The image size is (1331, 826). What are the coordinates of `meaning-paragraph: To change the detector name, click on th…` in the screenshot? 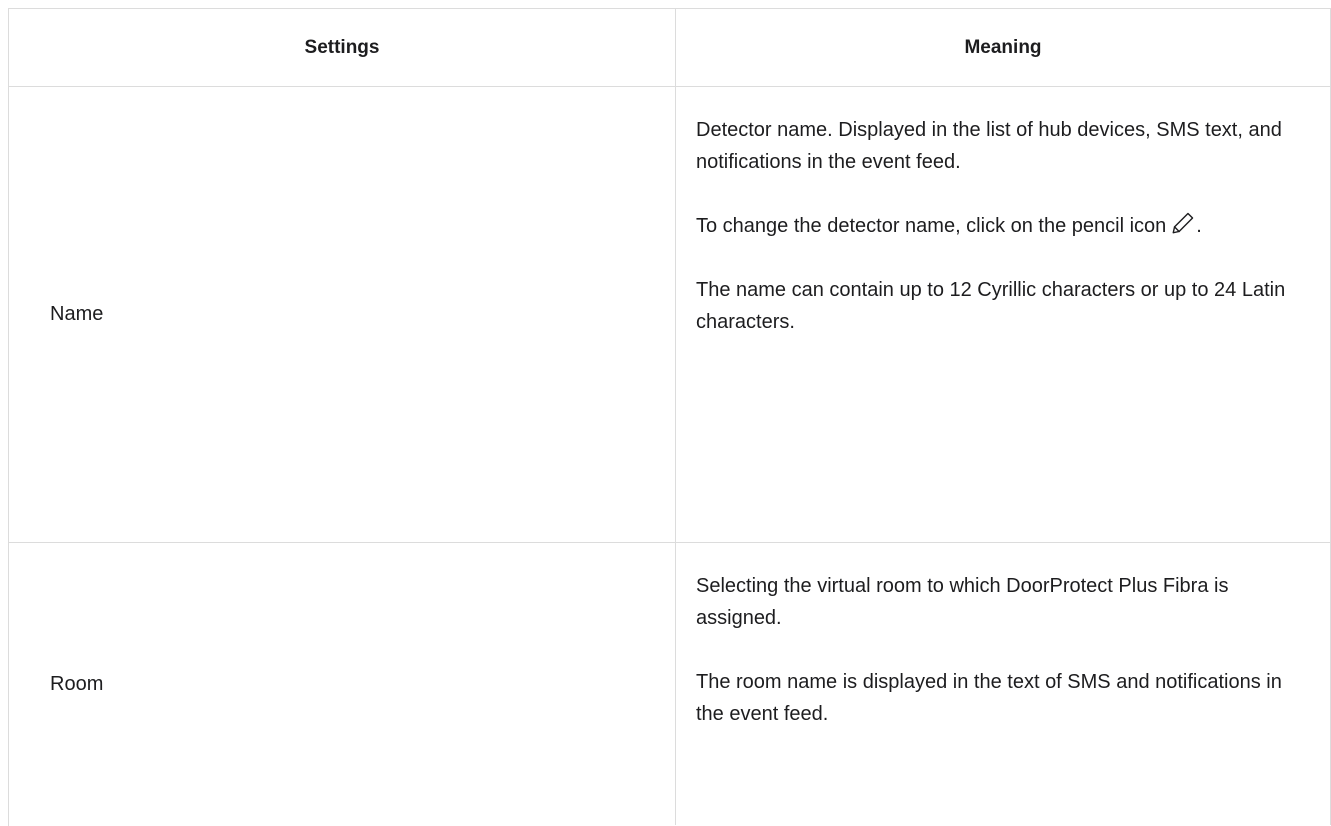 It's located at (1002, 226).